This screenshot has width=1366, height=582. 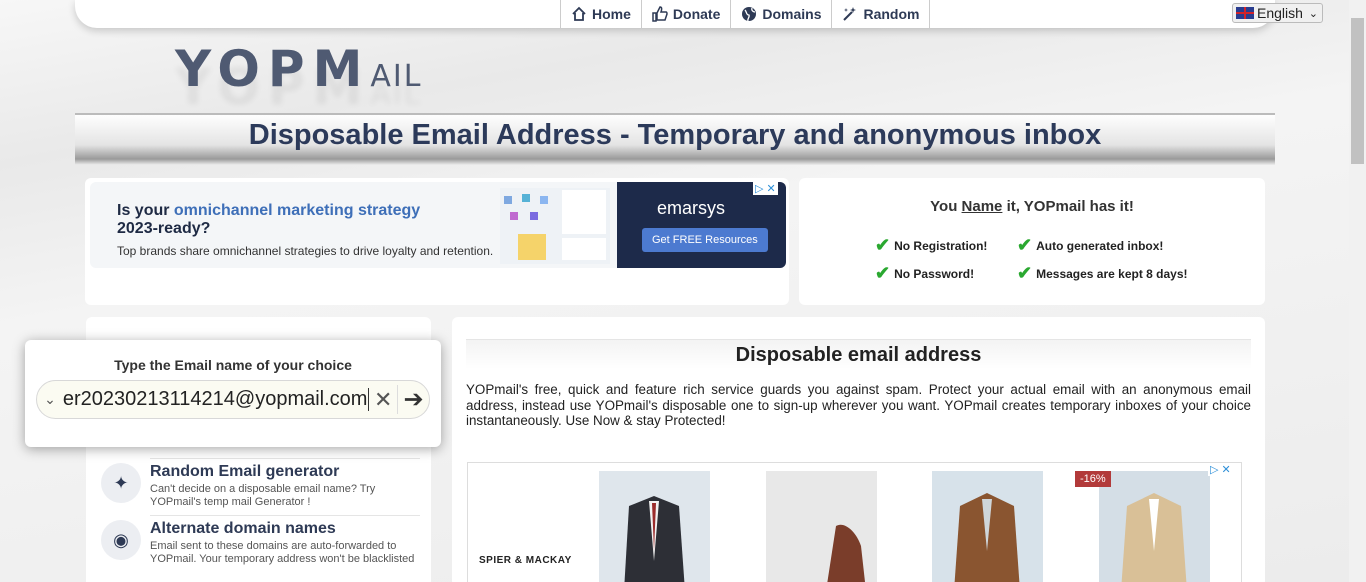 I want to click on nav-donate-label: Donate, so click(x=696, y=14).